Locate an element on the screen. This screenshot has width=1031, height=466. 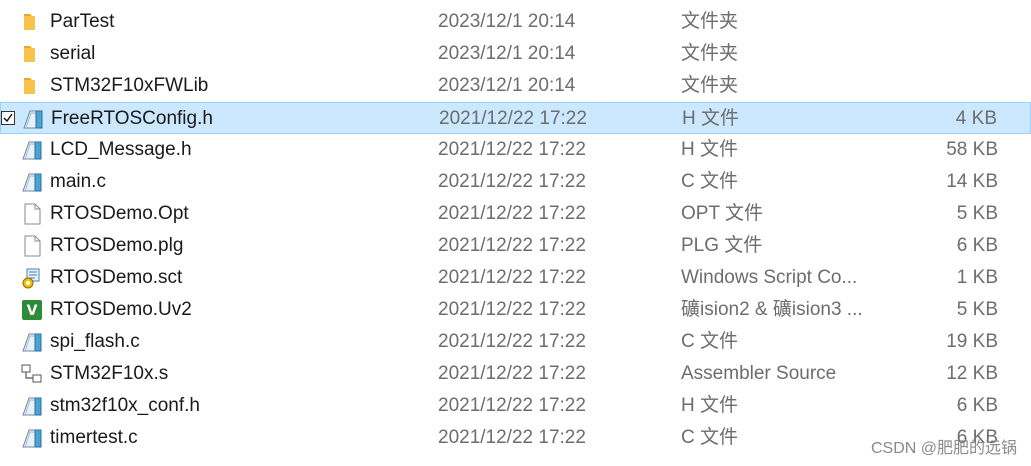
file-row: spi_flash.c 2021/12/22 17:22 C 文件 19 KB is located at coordinates (515, 342).